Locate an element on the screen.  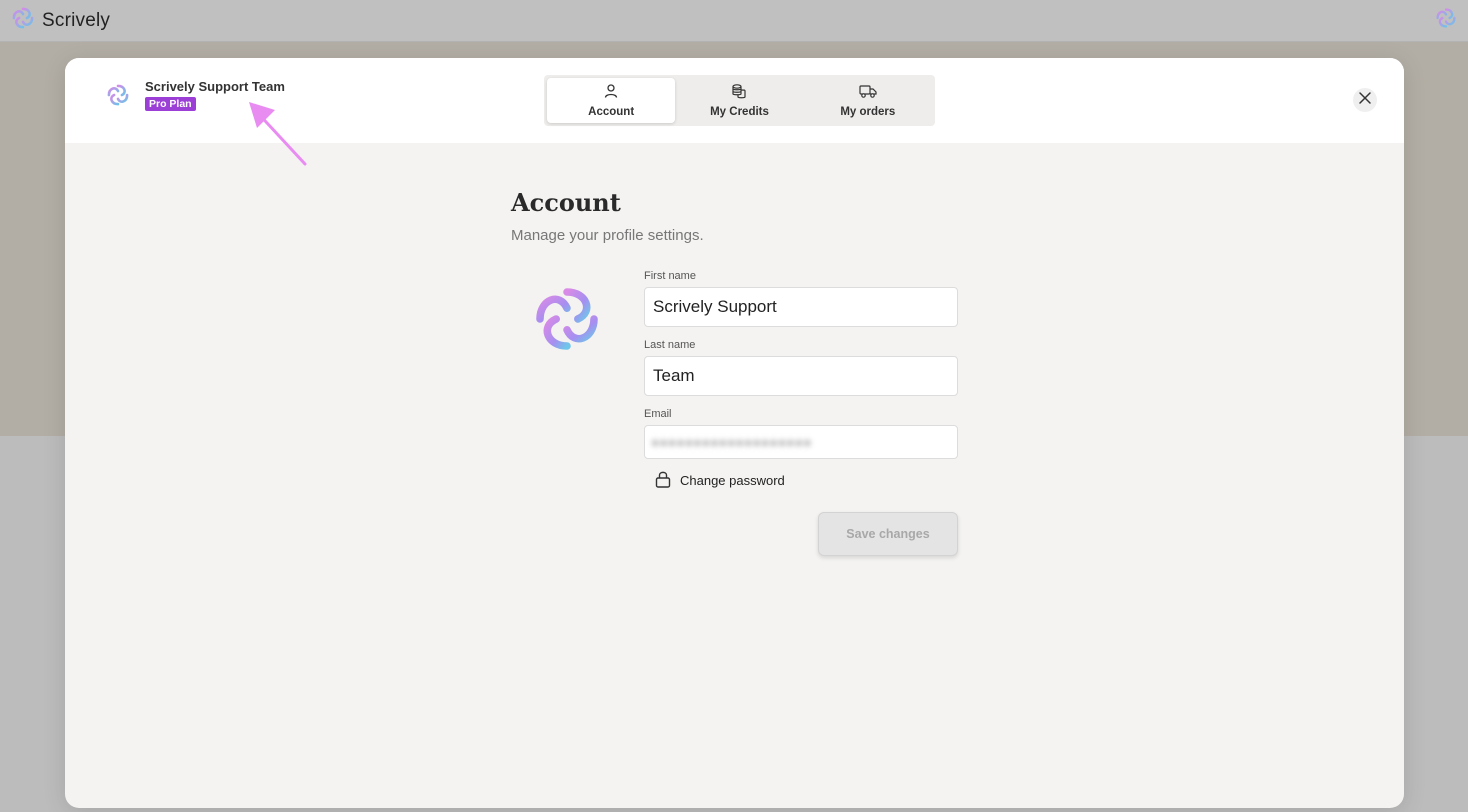
email-input: ●●●●●●●●●●●●●●●●●●● is located at coordinates (801, 442).